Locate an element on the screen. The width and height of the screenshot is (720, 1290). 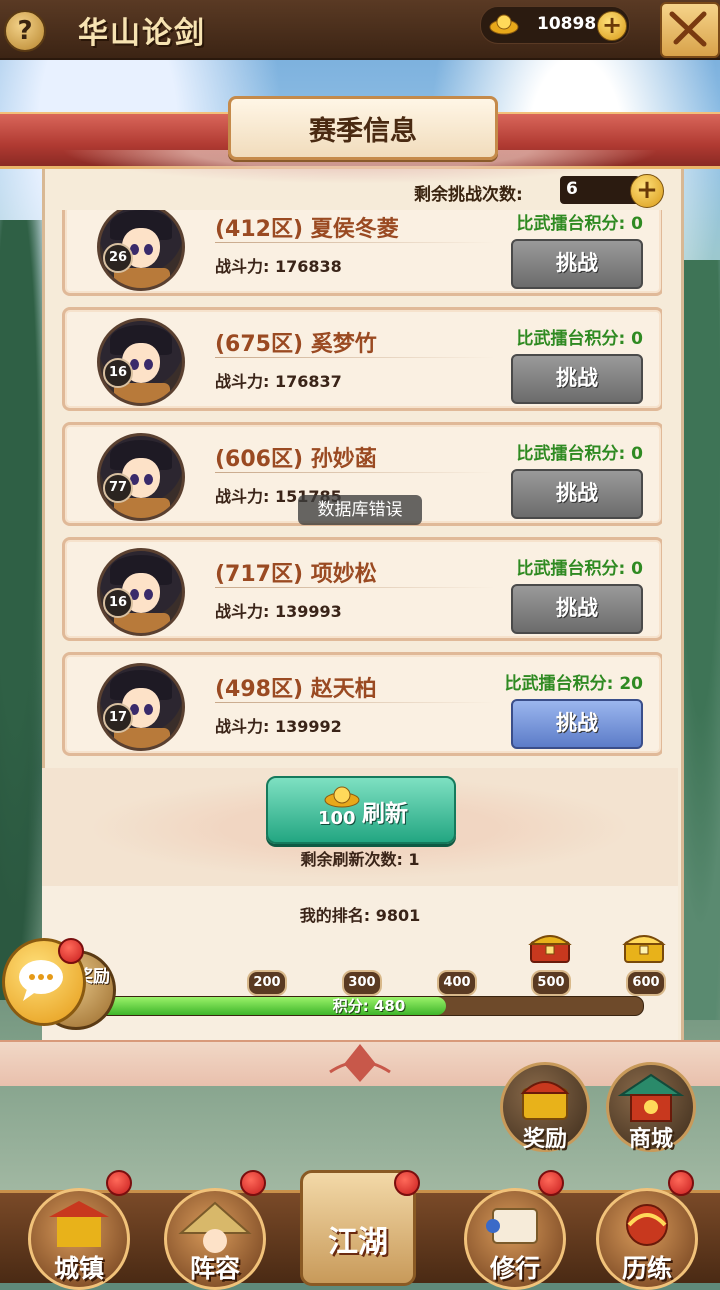
opponent-name: (606区) 孙妙菡 is located at coordinates (296, 459).